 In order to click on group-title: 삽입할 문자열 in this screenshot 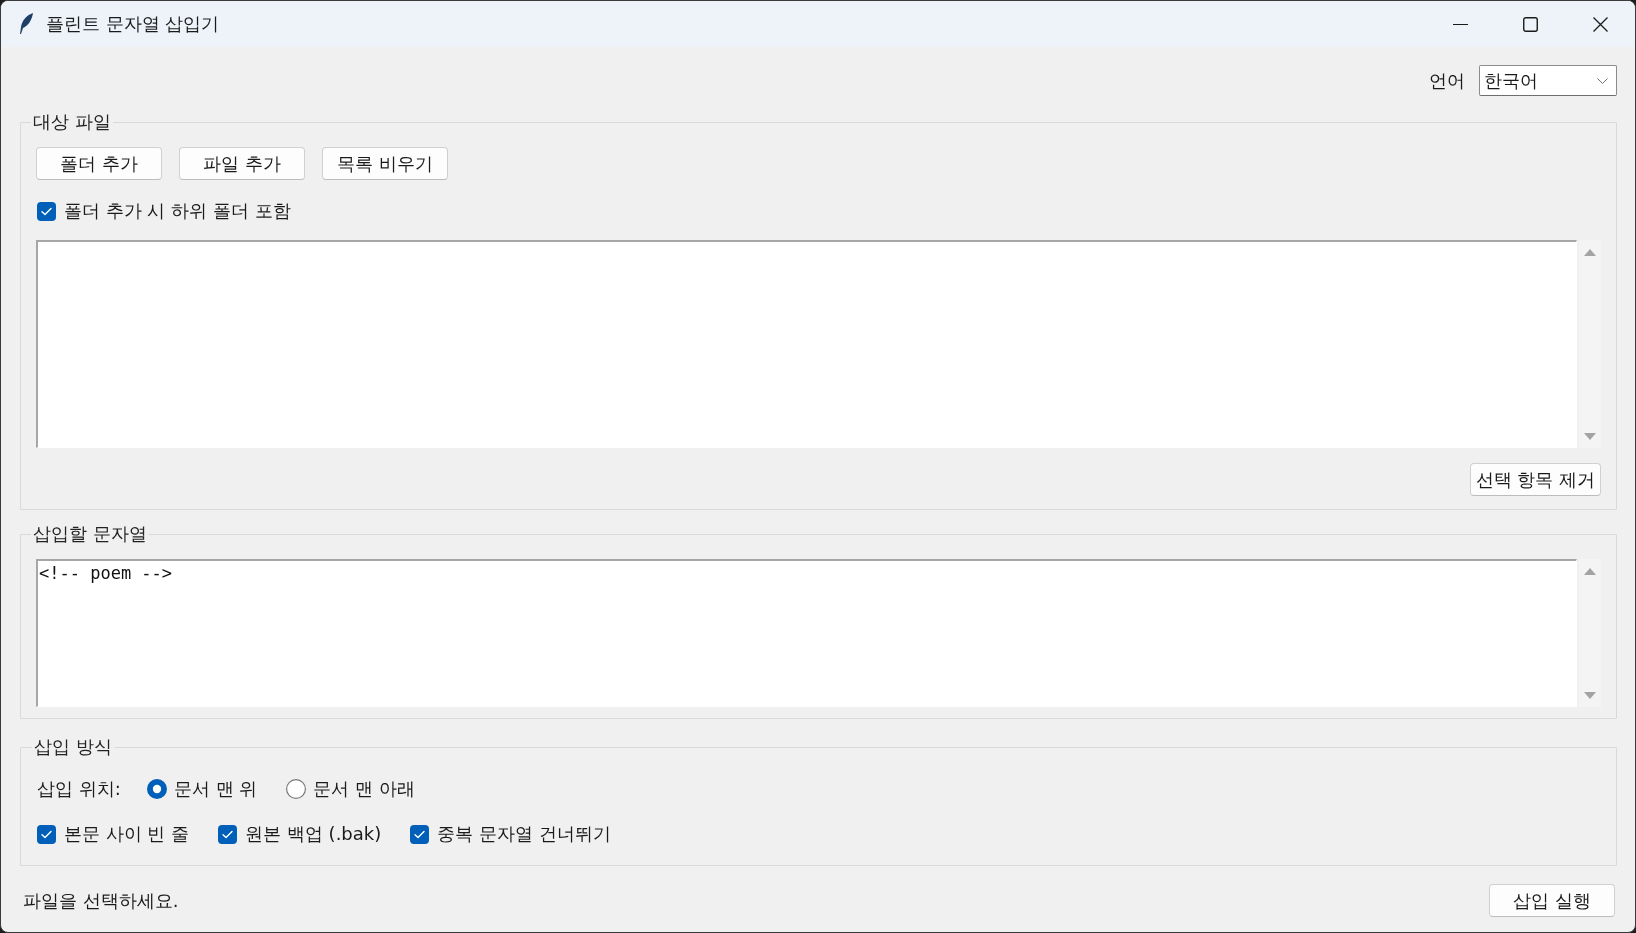, I will do `click(90, 534)`.